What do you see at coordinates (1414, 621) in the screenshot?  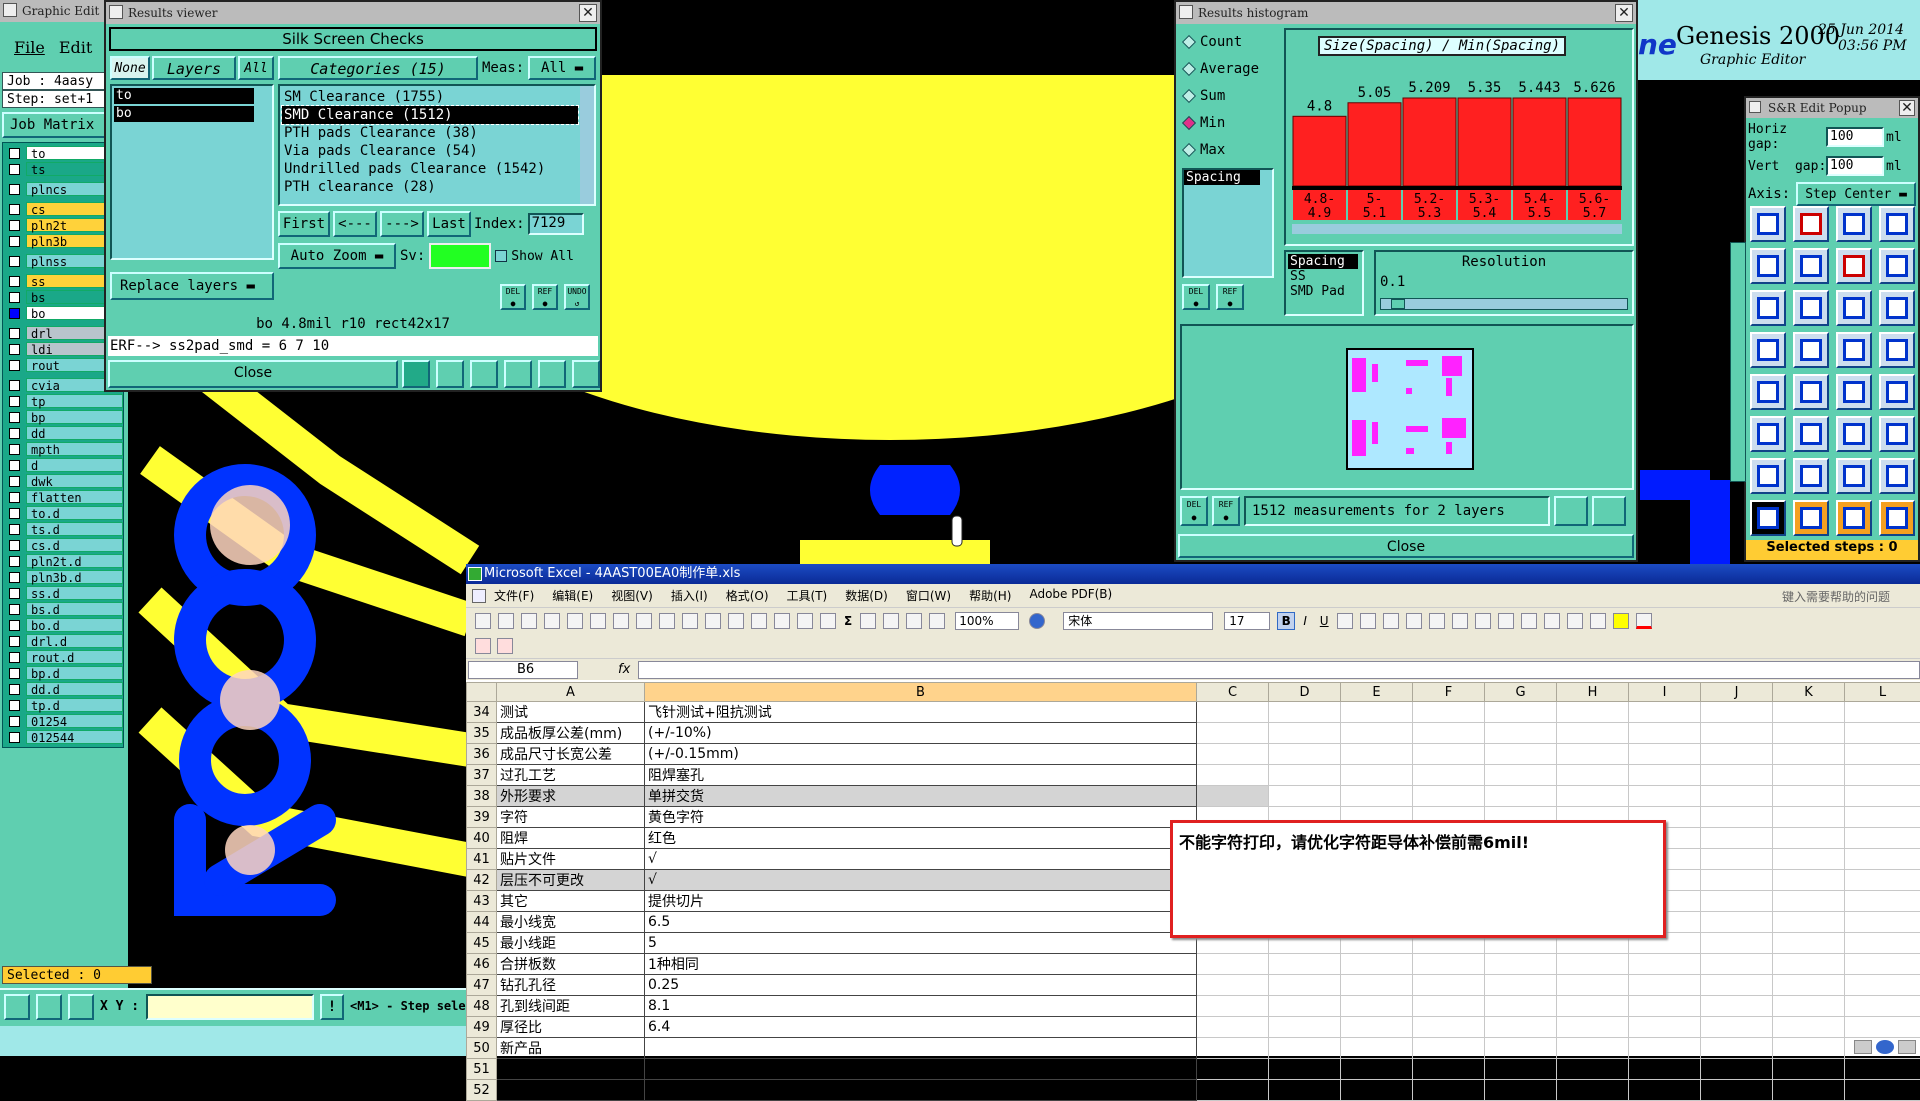 I see `merge-icon` at bounding box center [1414, 621].